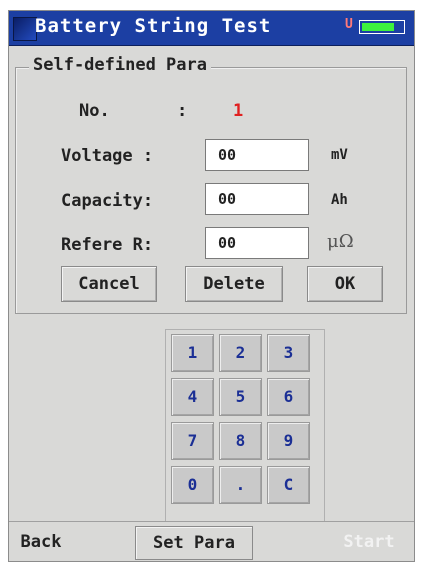 The width and height of the screenshot is (422, 567). I want to click on battery-level-fill, so click(378, 27).